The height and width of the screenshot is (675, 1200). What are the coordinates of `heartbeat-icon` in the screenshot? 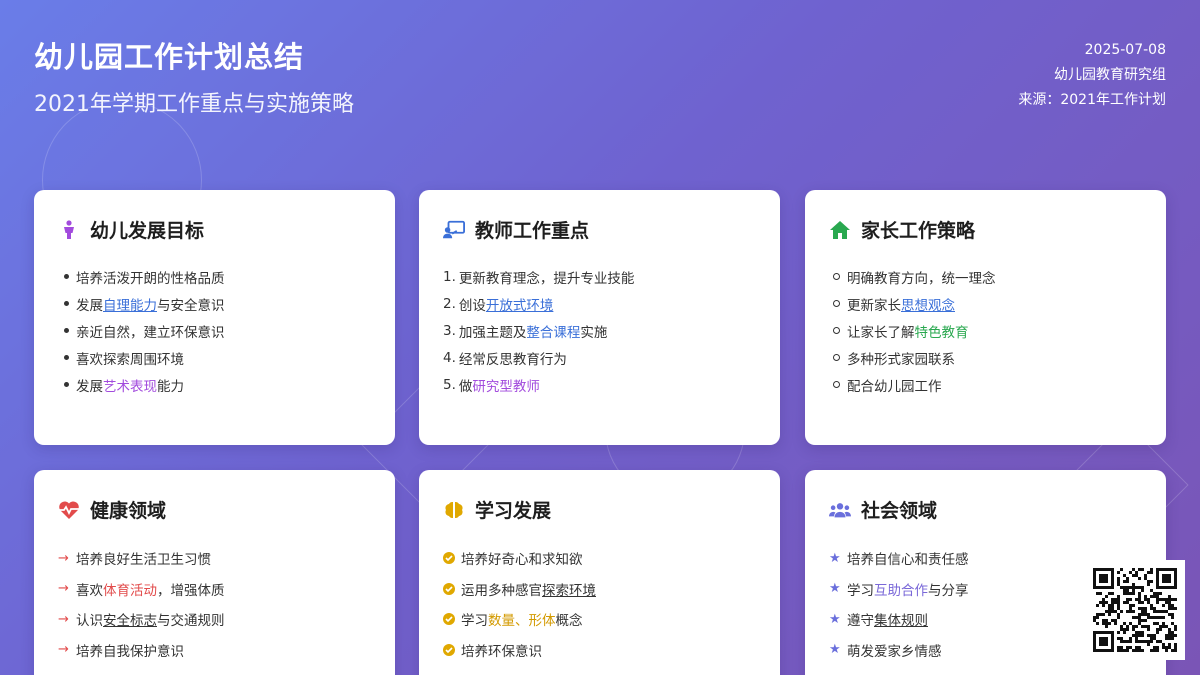 It's located at (69, 510).